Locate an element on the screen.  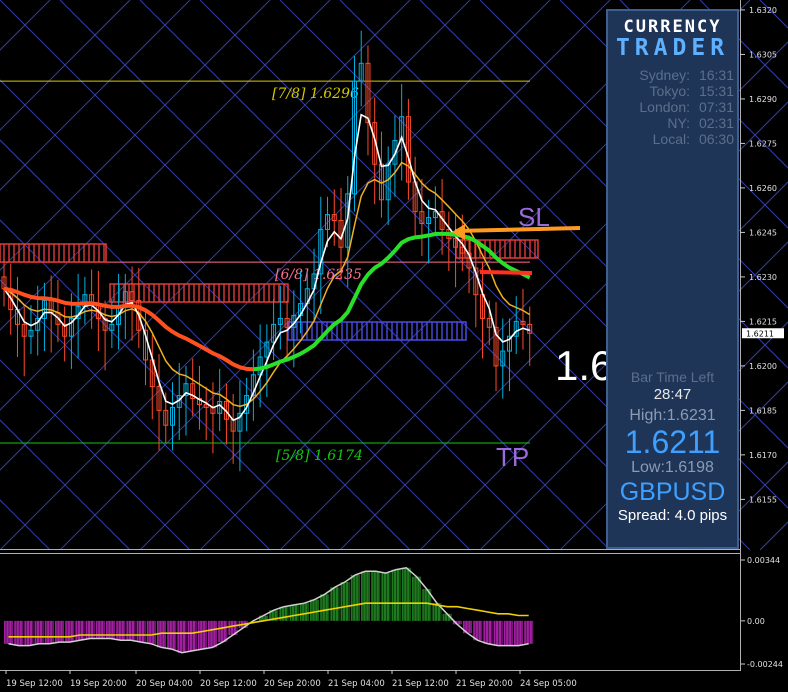
oscillator-tick-label: 0.00344 is located at coordinates (763, 560).